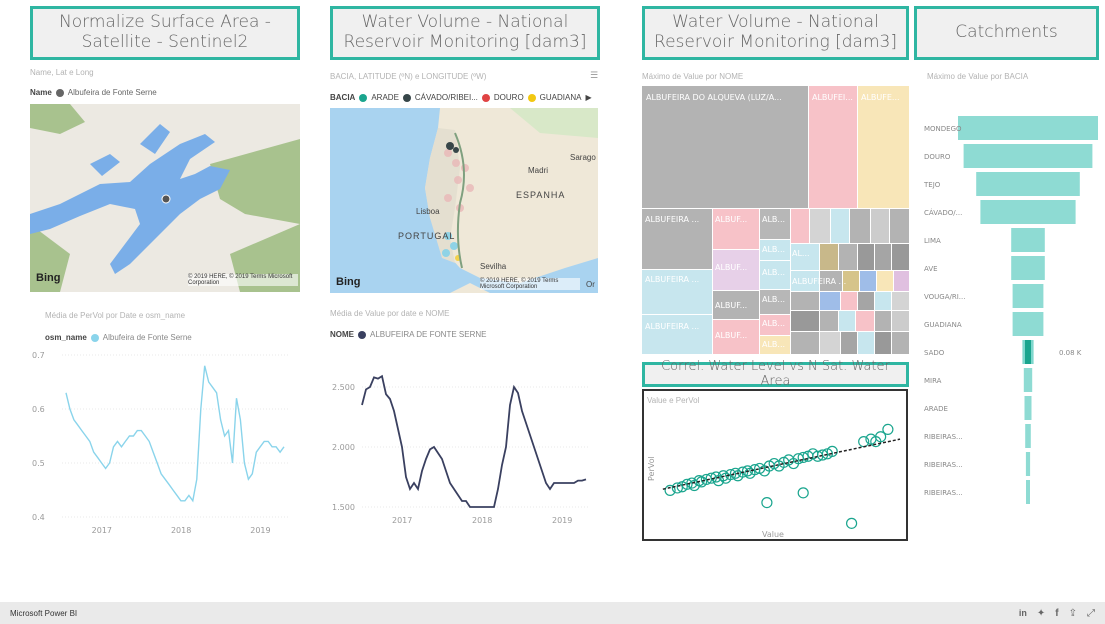  What do you see at coordinates (390, 313) in the screenshot?
I see `line2-subtitle: Média de Value por date e NOME` at bounding box center [390, 313].